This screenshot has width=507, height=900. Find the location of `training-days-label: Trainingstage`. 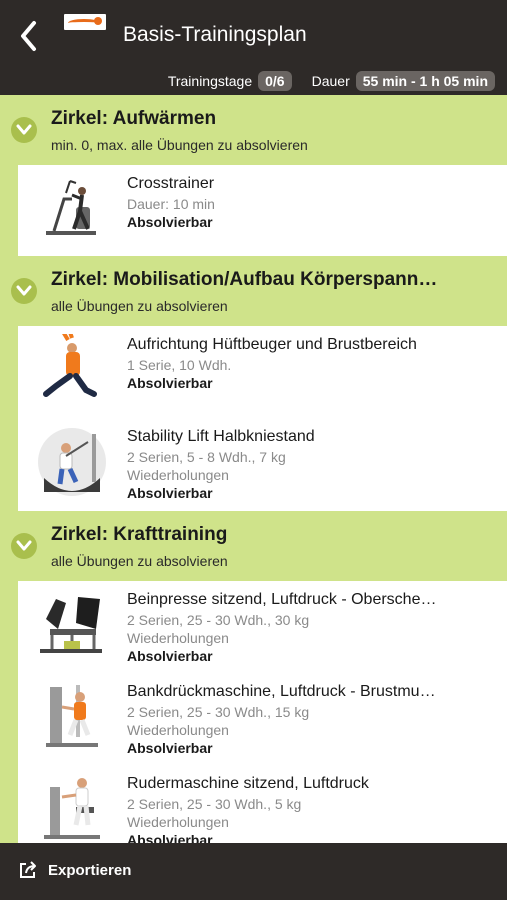

training-days-label: Trainingstage is located at coordinates (210, 81).